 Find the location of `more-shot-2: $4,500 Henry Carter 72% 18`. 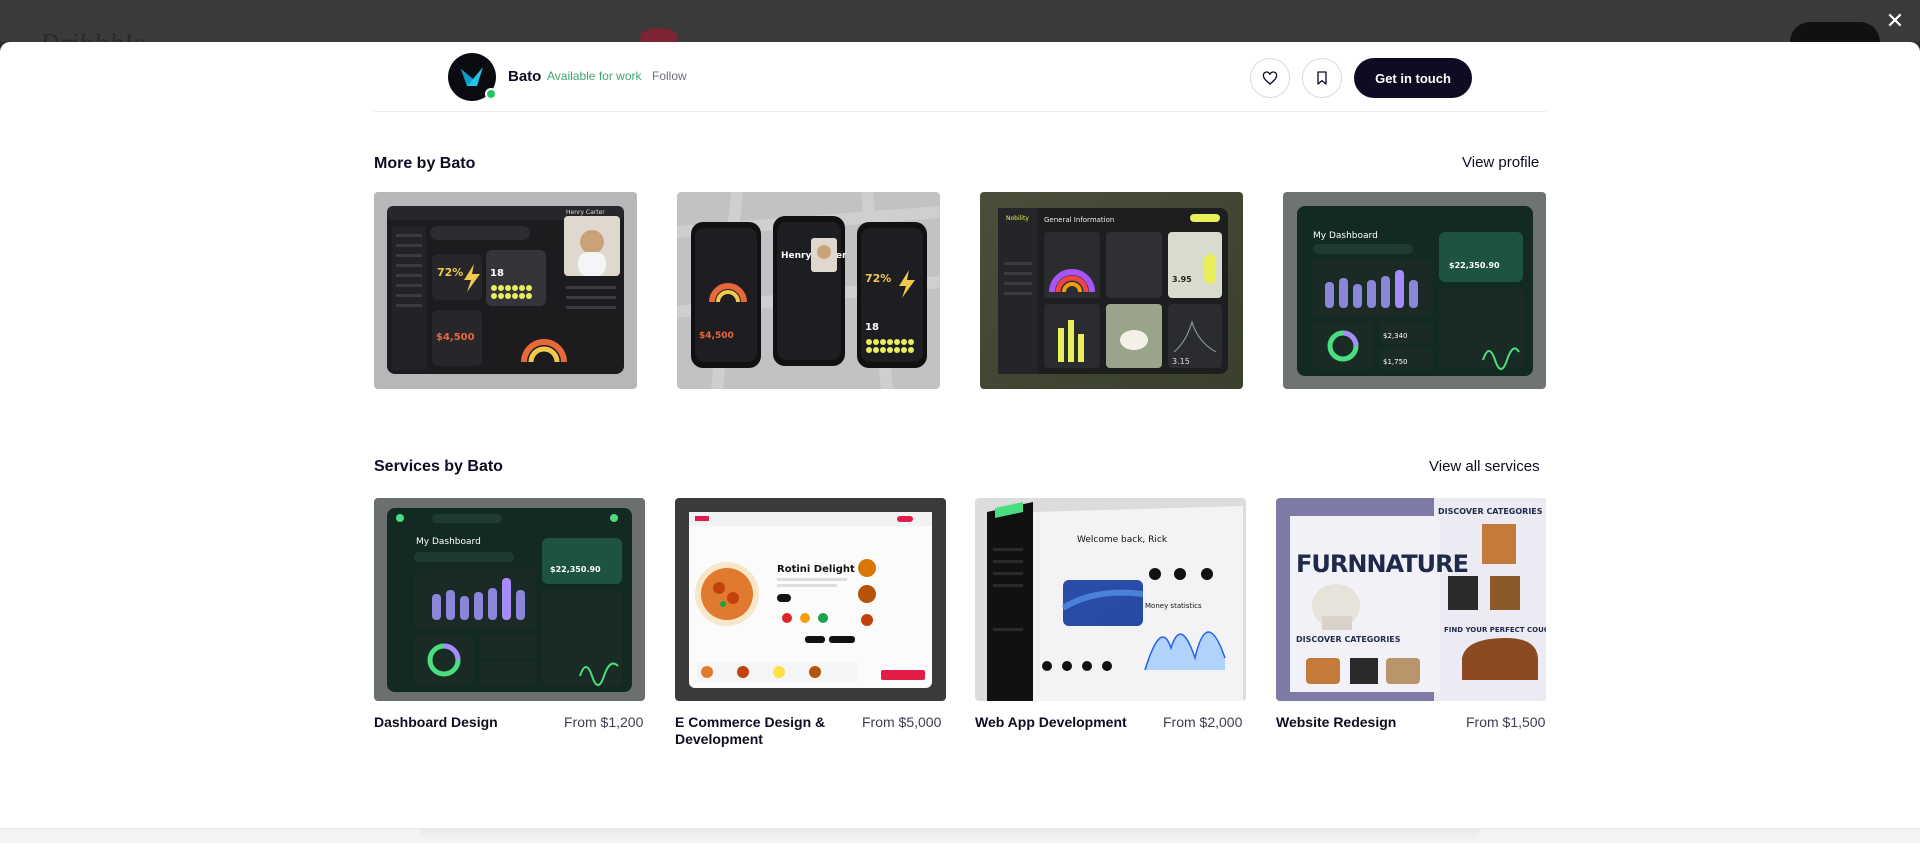

more-shot-2: $4,500 Henry Carter 72% 18 is located at coordinates (808, 290).